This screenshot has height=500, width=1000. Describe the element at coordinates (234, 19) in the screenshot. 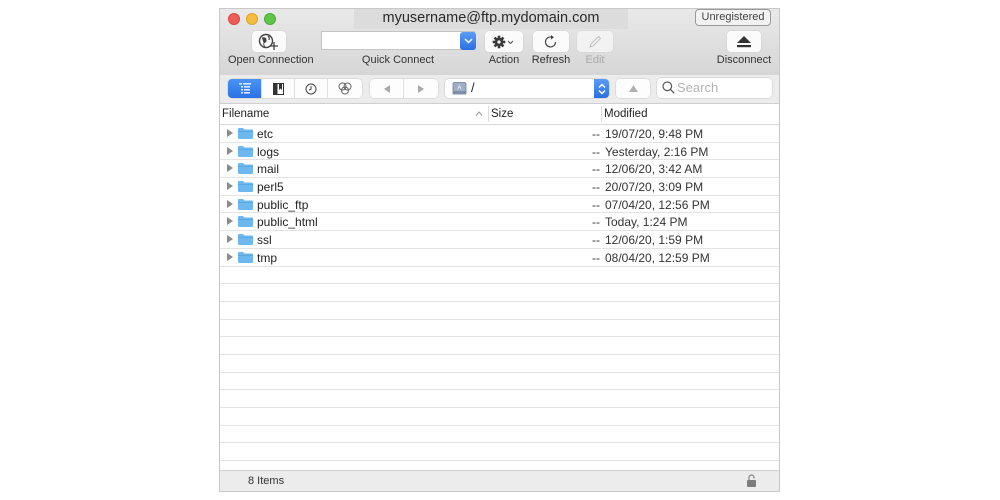

I see `close-window-button` at that location.